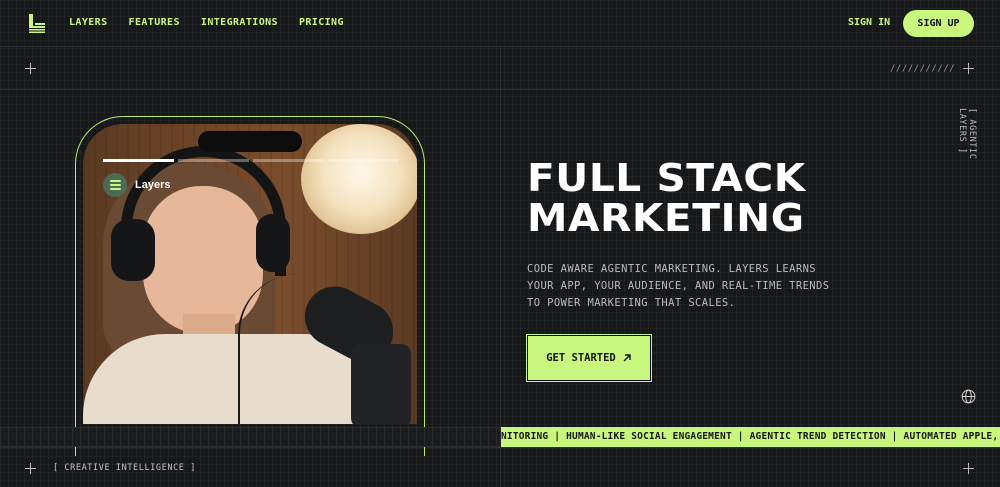 This screenshot has width=1000, height=487. Describe the element at coordinates (239, 22) in the screenshot. I see `nav-link-integrations: INTEGRATIONS` at that location.